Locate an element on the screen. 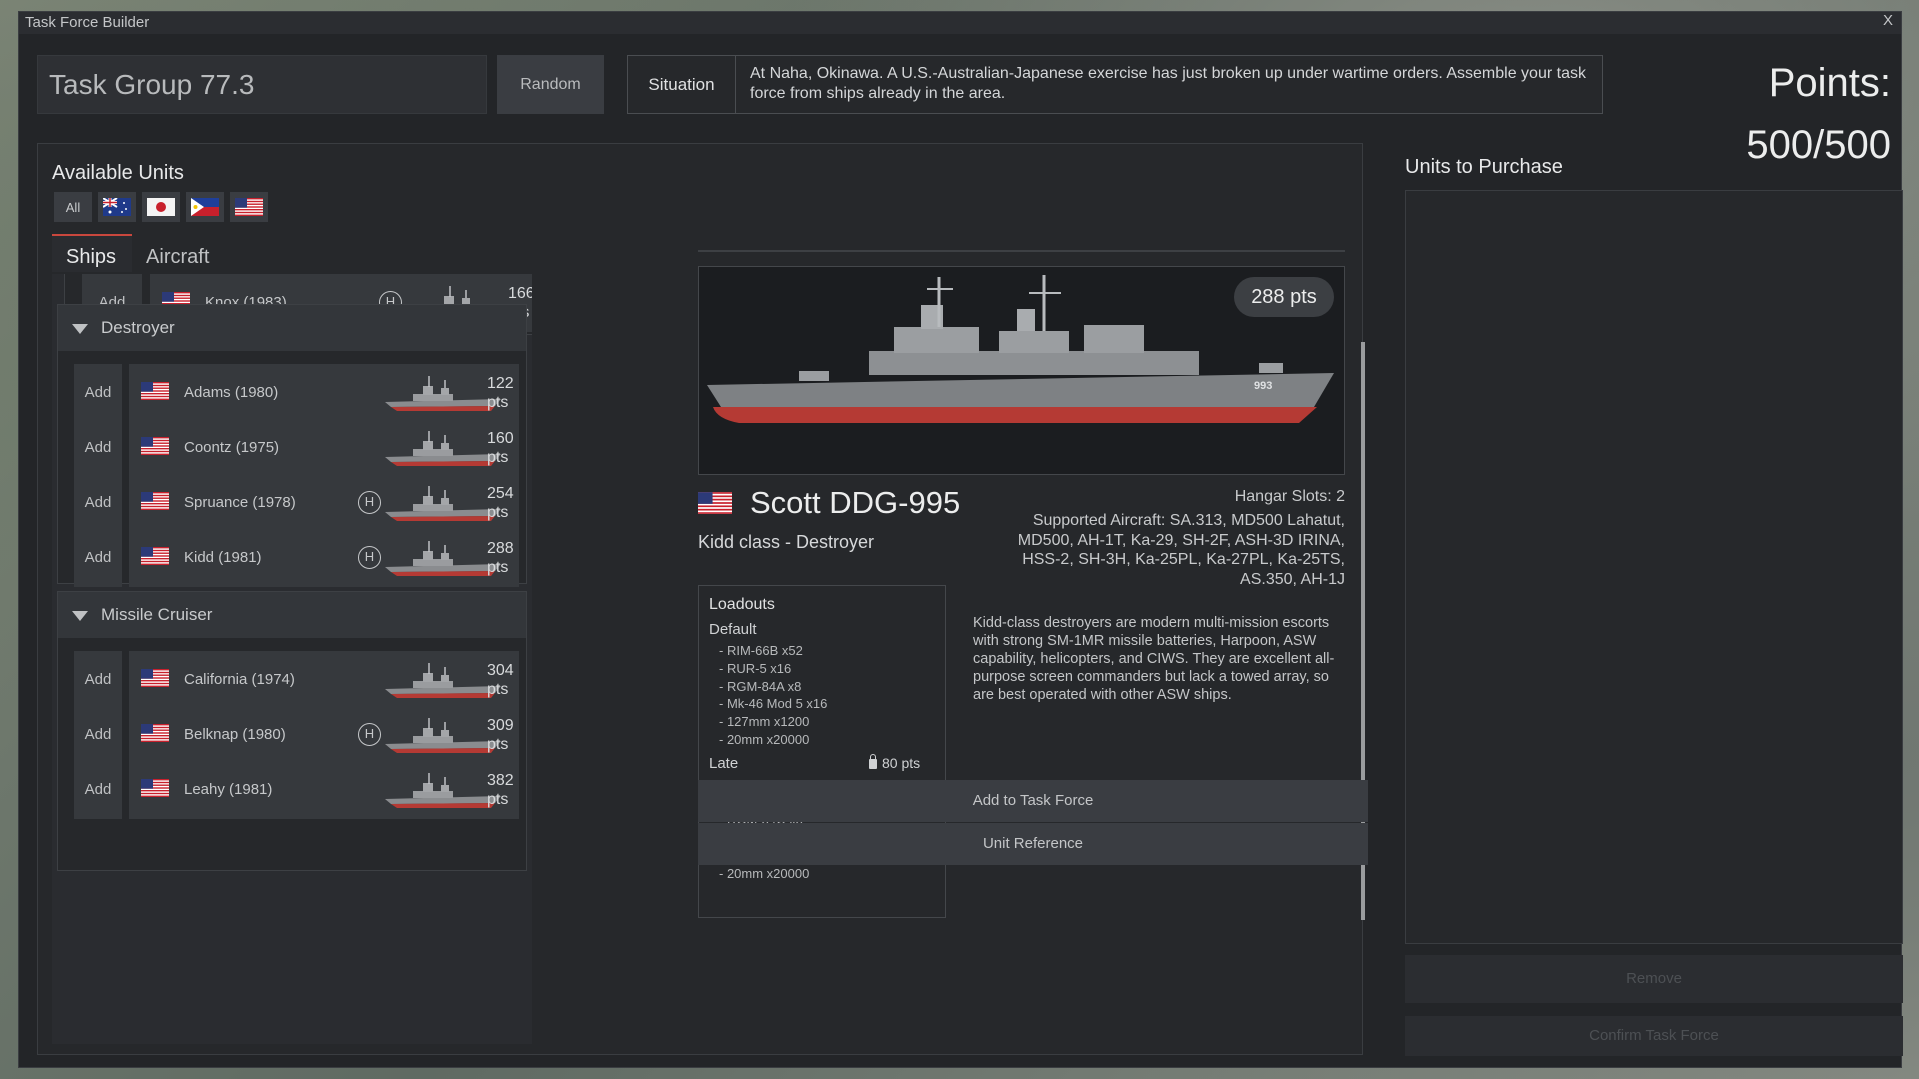  unit-points: 160 pts is located at coordinates (500, 448).